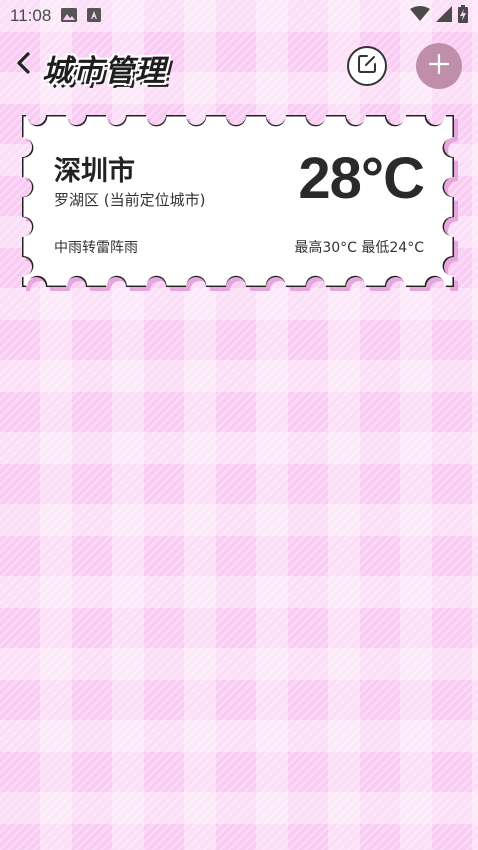 Image resolution: width=478 pixels, height=850 pixels. I want to click on back-button, so click(24, 65).